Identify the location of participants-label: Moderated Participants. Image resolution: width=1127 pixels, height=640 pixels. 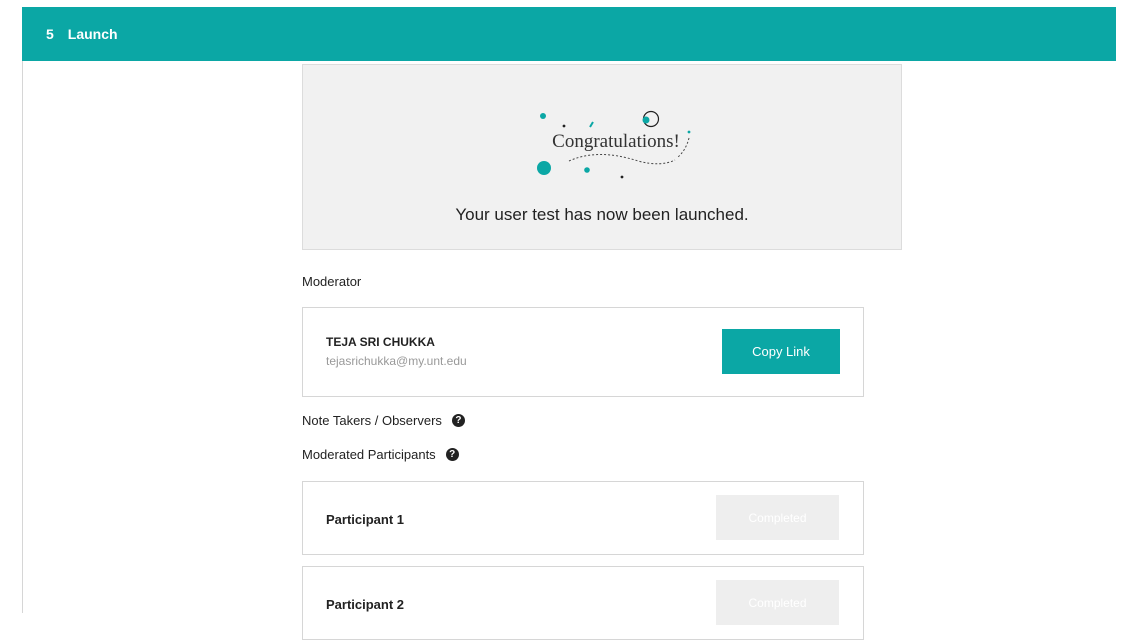
(369, 454).